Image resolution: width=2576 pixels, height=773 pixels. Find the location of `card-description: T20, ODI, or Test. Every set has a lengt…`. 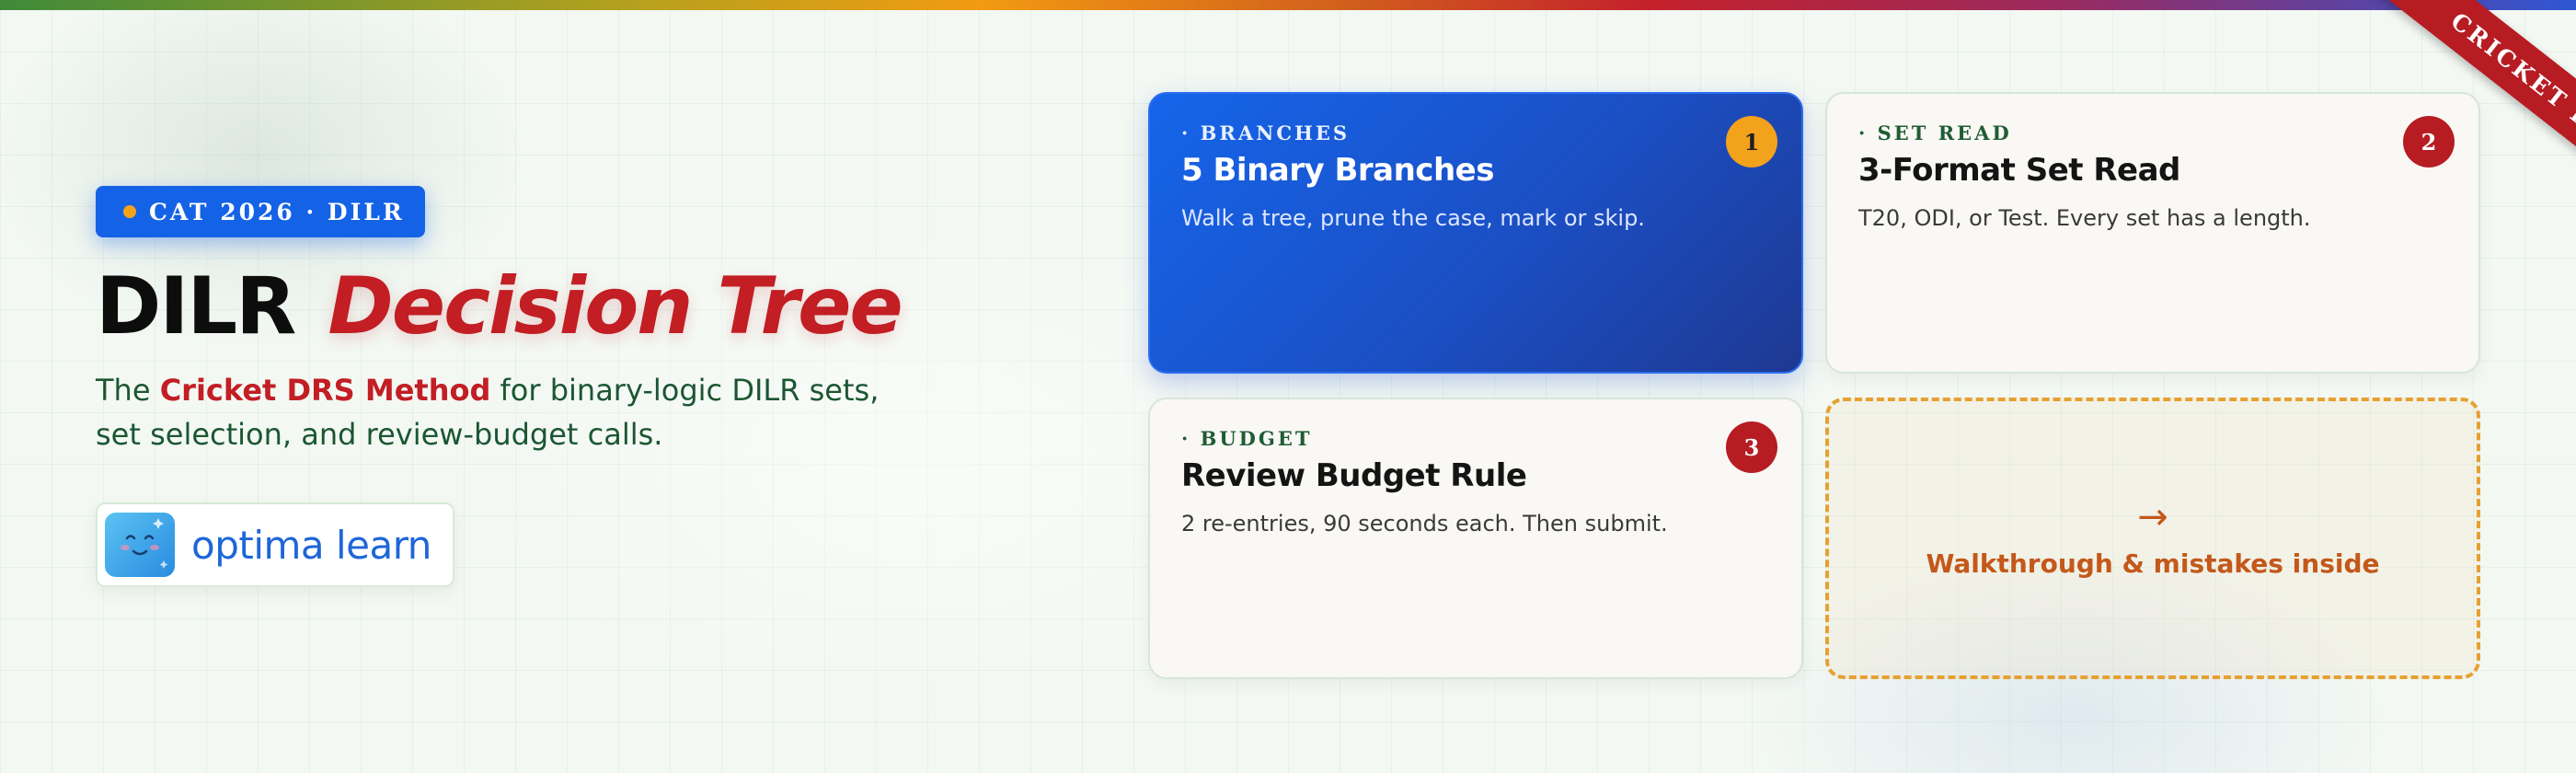

card-description: T20, ODI, or Test. Every set has a lengt… is located at coordinates (2084, 218).